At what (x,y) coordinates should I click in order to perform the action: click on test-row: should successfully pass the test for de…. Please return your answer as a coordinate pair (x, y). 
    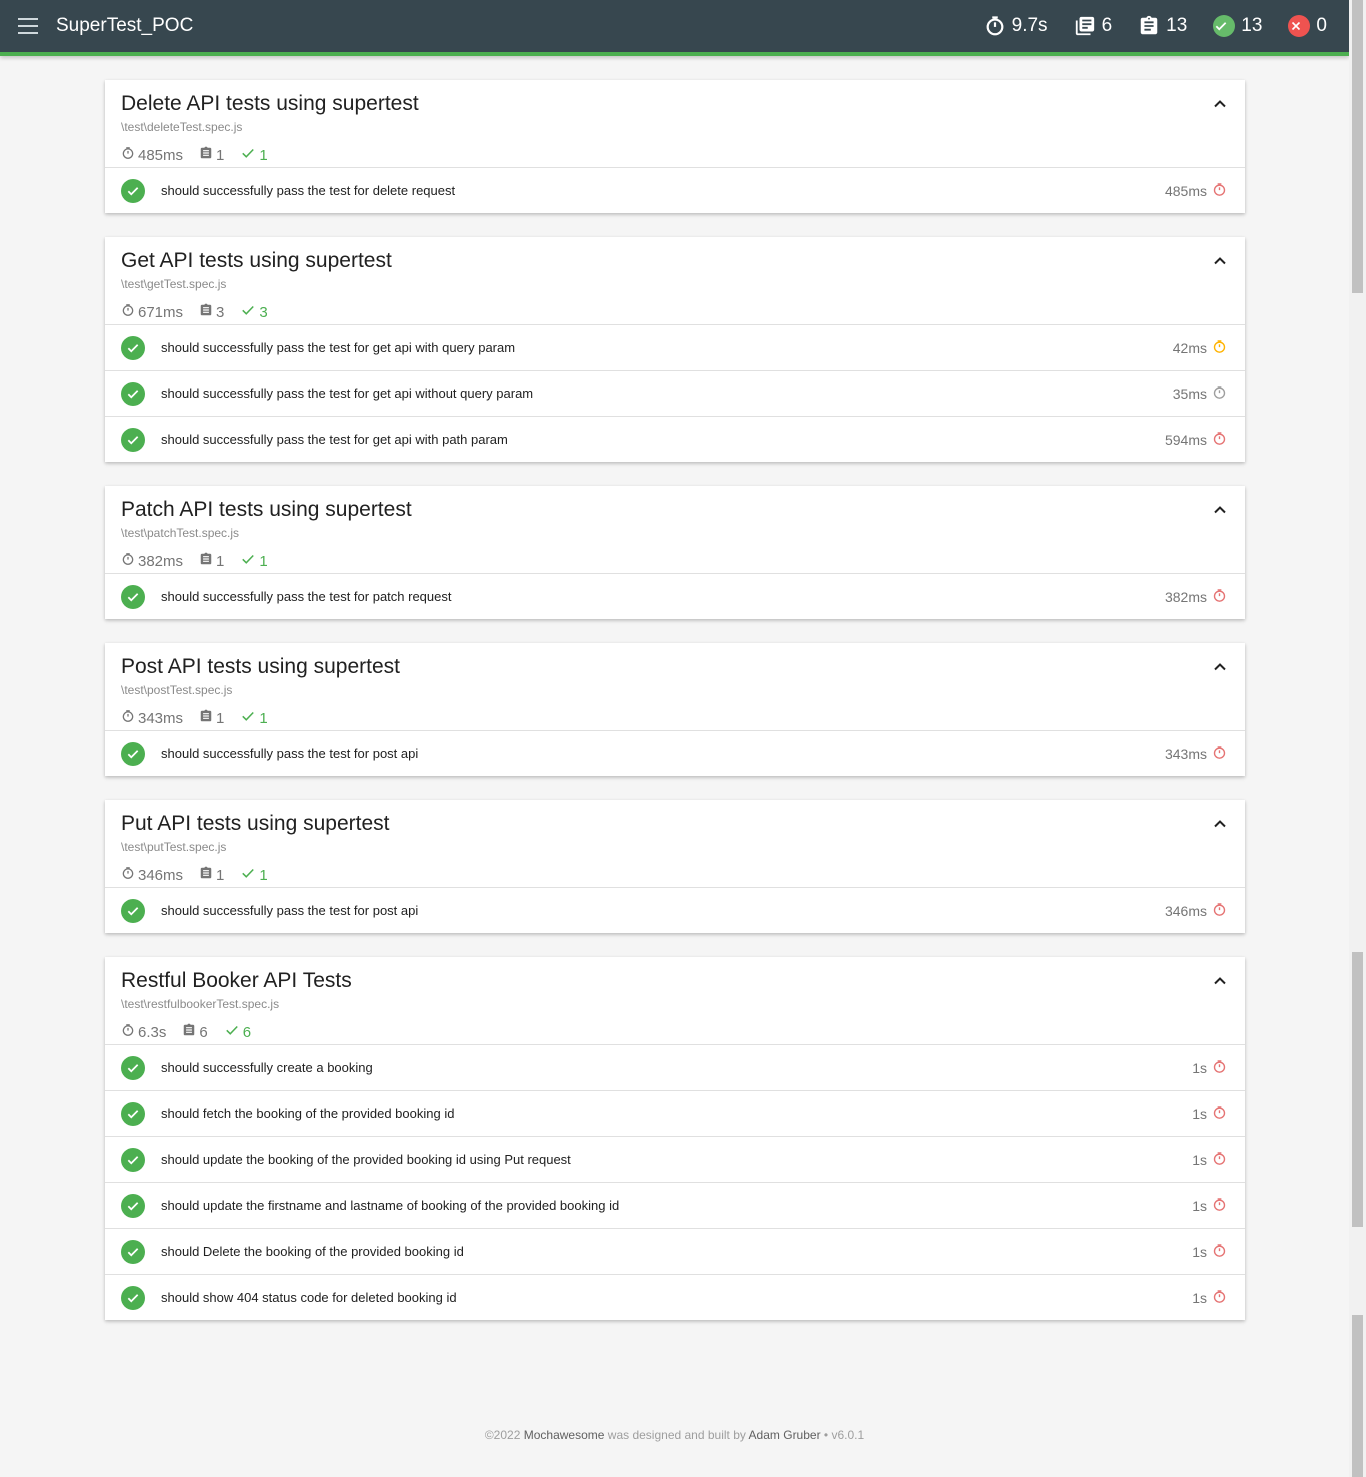
    Looking at the image, I should click on (675, 190).